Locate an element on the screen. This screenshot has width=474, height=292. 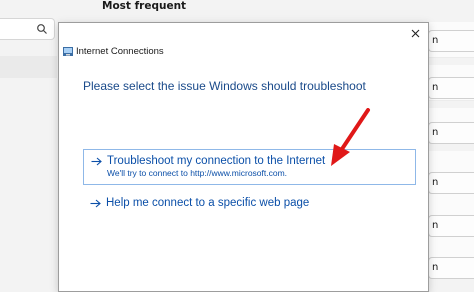
search-icon is located at coordinates (42, 29).